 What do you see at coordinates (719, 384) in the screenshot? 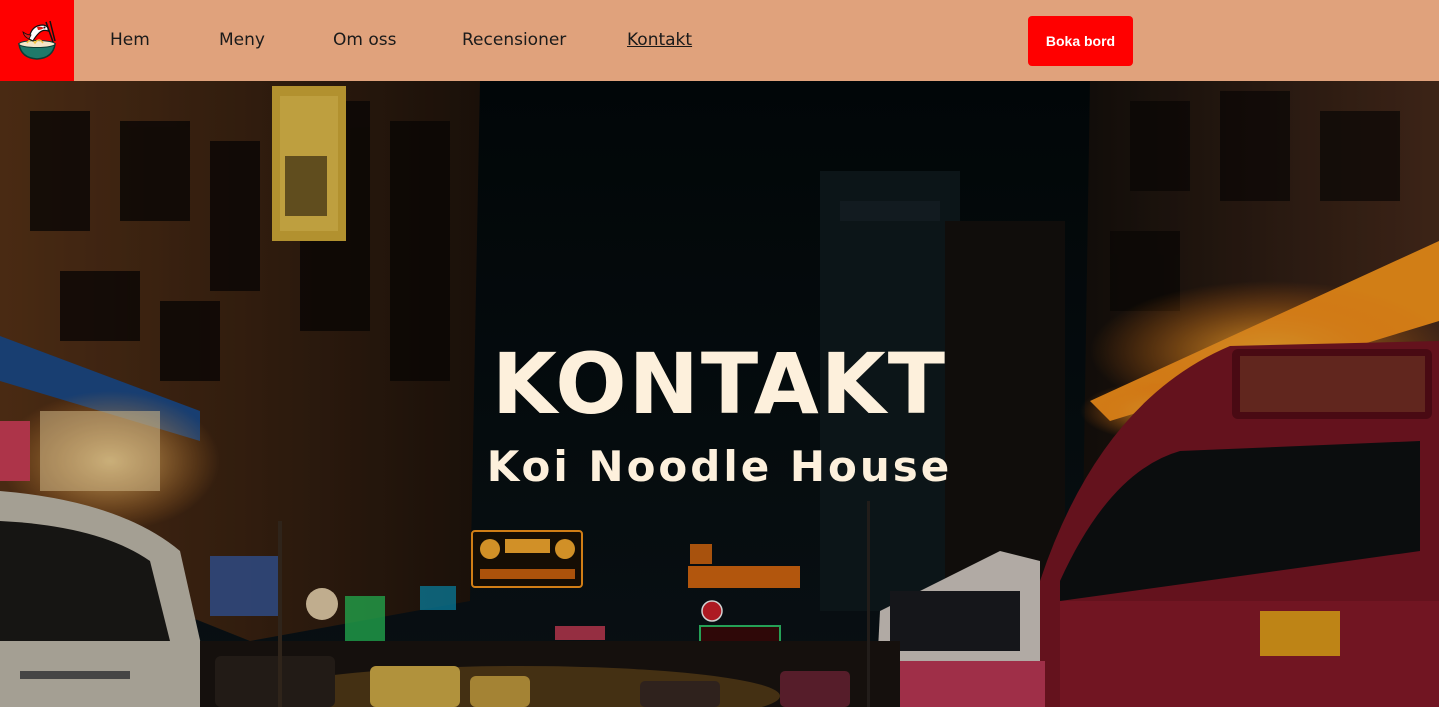
I see `page-title: KONTAKT` at bounding box center [719, 384].